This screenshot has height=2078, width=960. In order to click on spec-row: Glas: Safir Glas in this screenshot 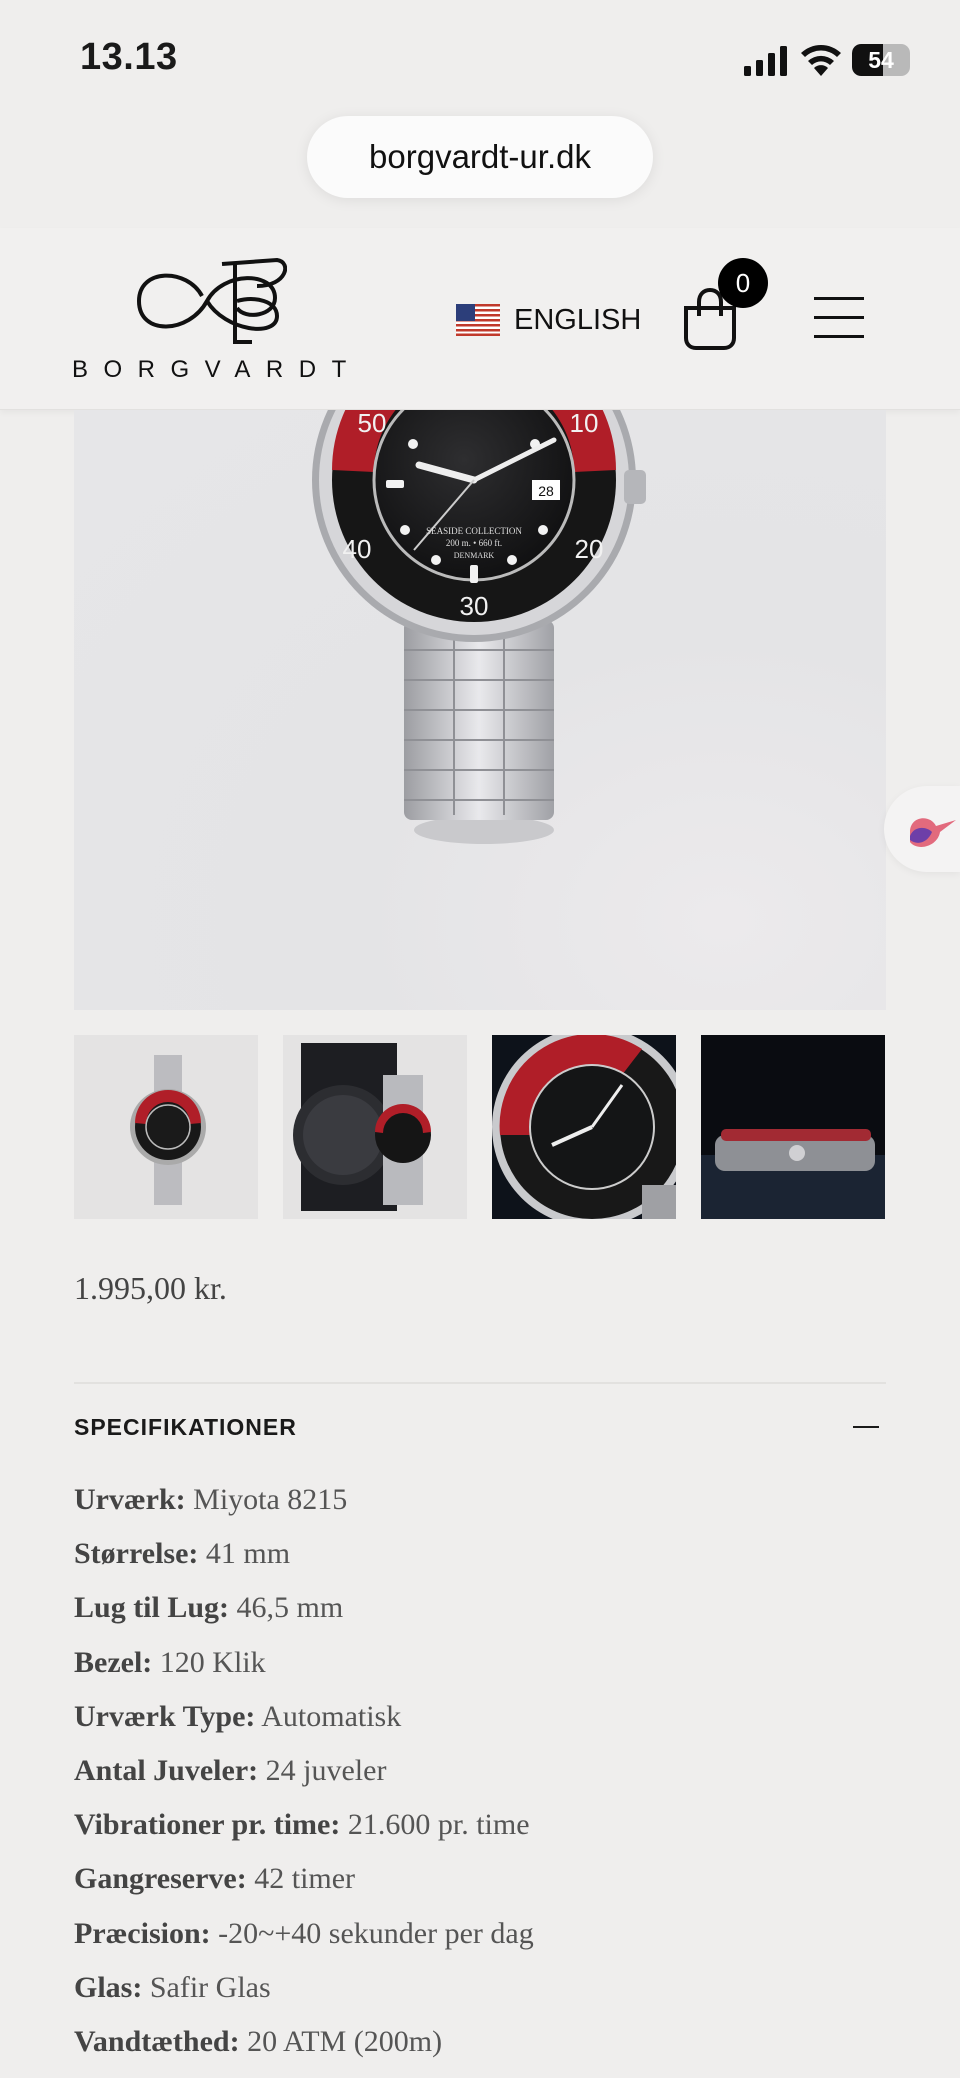, I will do `click(484, 1993)`.